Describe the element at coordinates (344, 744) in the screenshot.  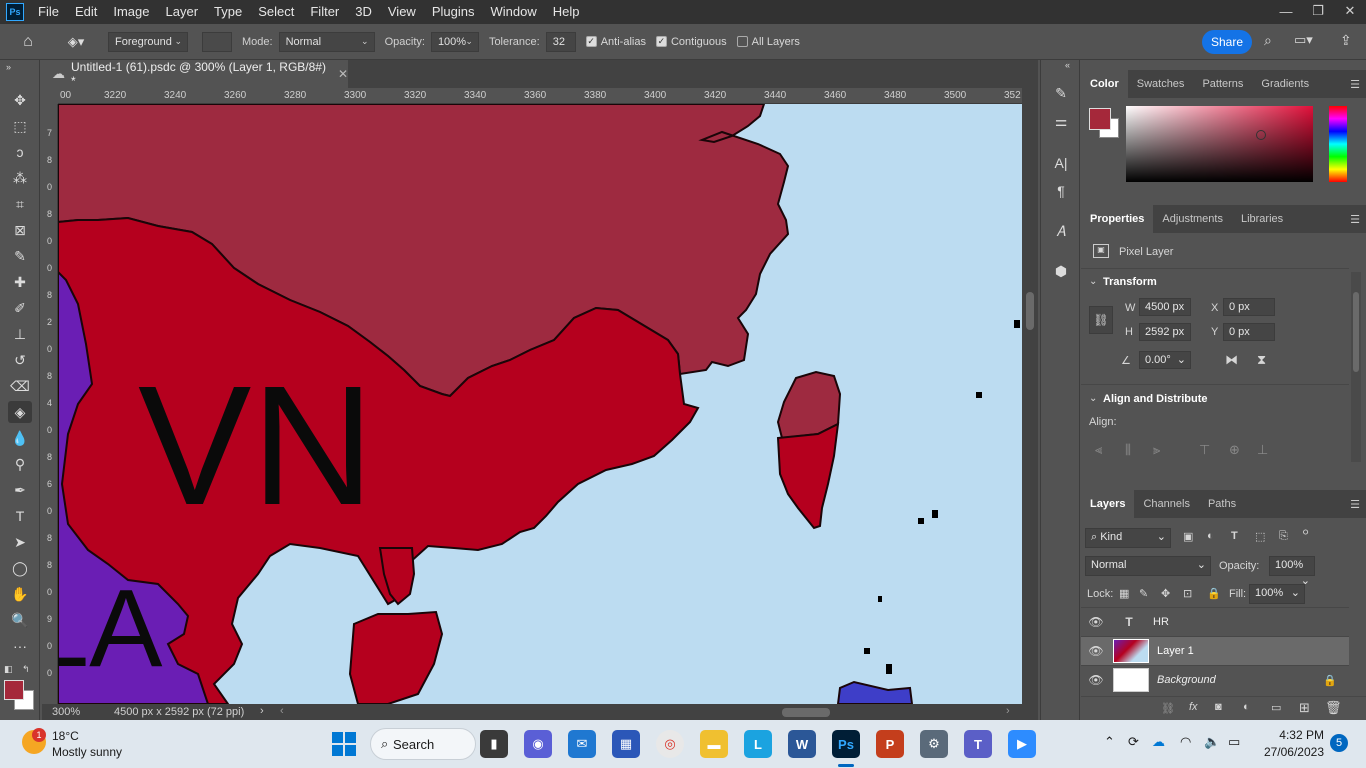
I see `start-windows-icon` at that location.